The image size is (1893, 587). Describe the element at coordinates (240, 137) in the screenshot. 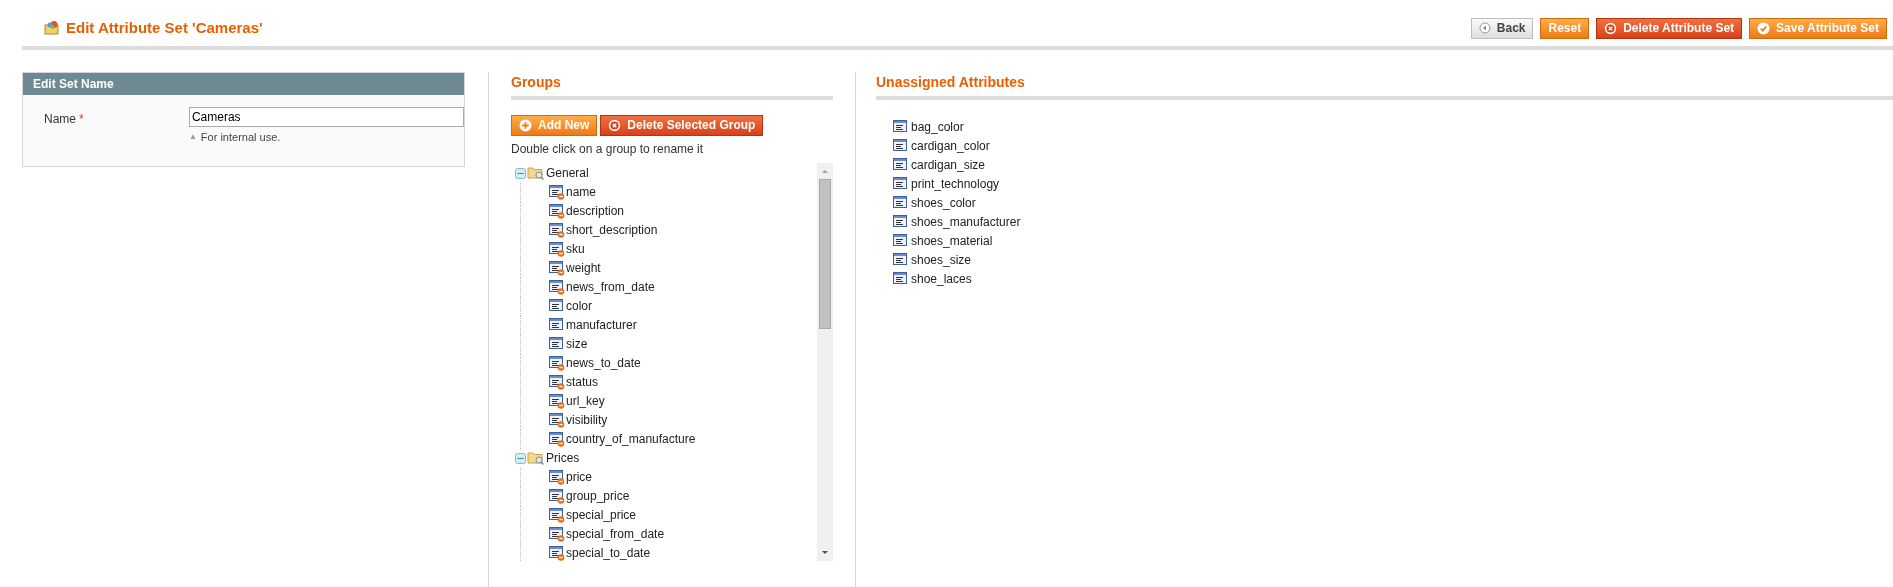

I see `field-note: For internal use.` at that location.